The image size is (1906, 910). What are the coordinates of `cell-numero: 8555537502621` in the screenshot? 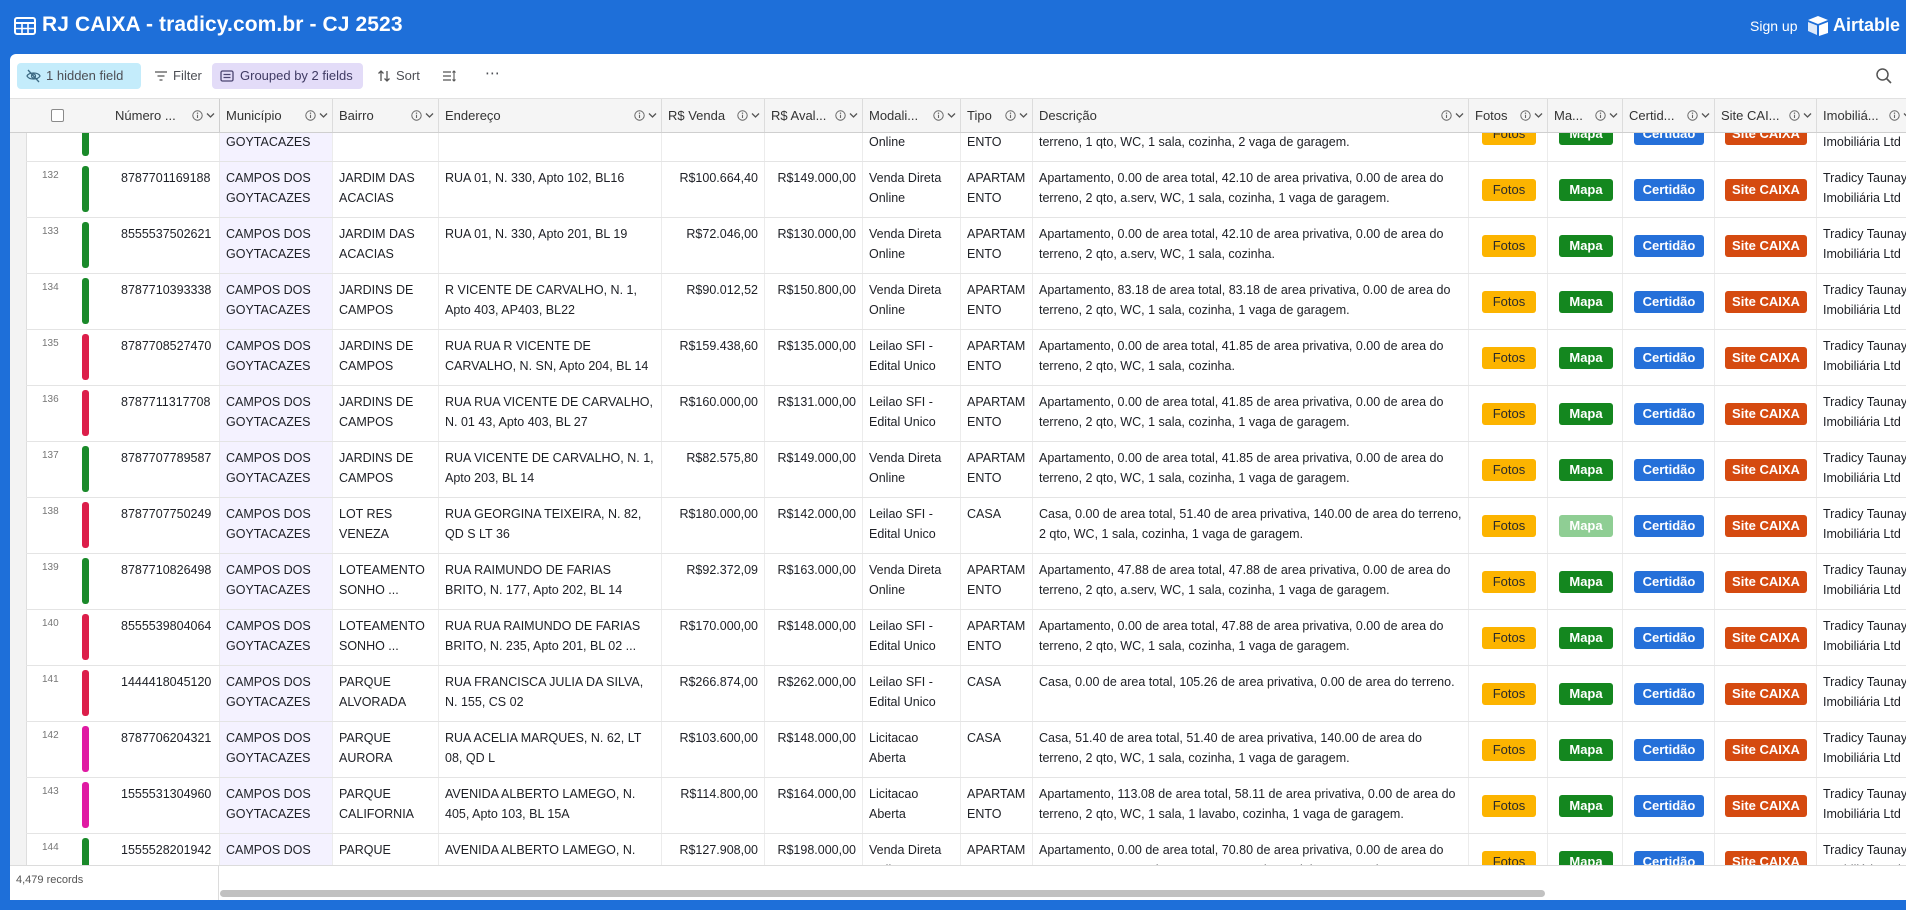 It's located at (167, 245).